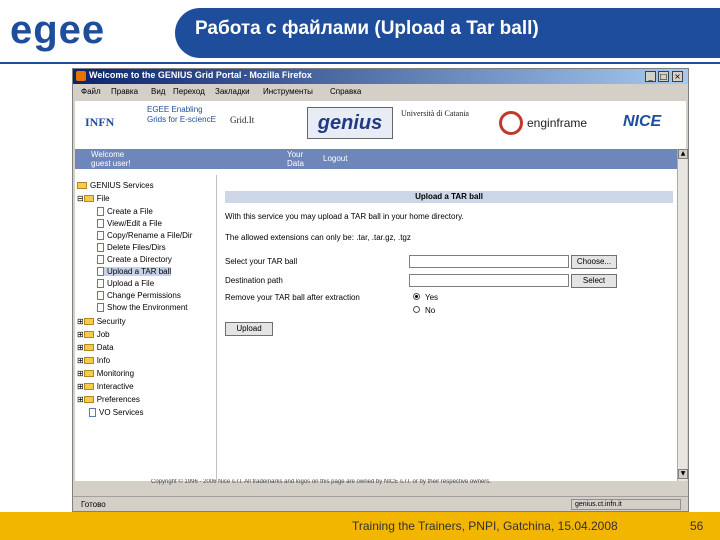  Describe the element at coordinates (677, 76) in the screenshot. I see `close-icon: ×` at that location.